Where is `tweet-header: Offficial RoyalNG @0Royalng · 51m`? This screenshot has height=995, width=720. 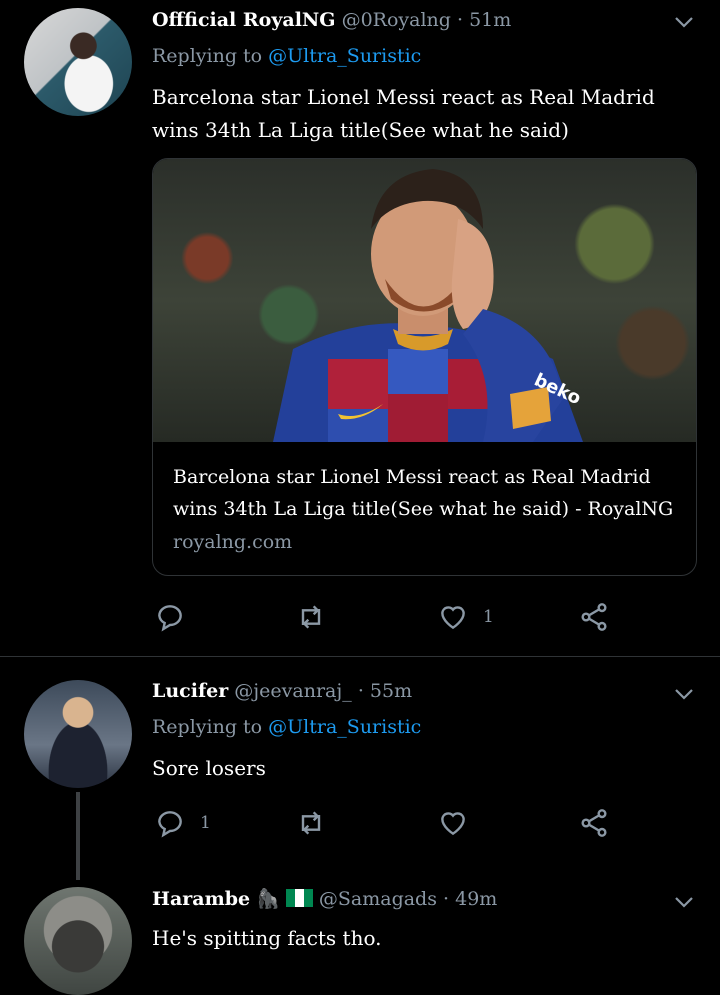 tweet-header: Offficial RoyalNG @0Royalng · 51m is located at coordinates (331, 20).